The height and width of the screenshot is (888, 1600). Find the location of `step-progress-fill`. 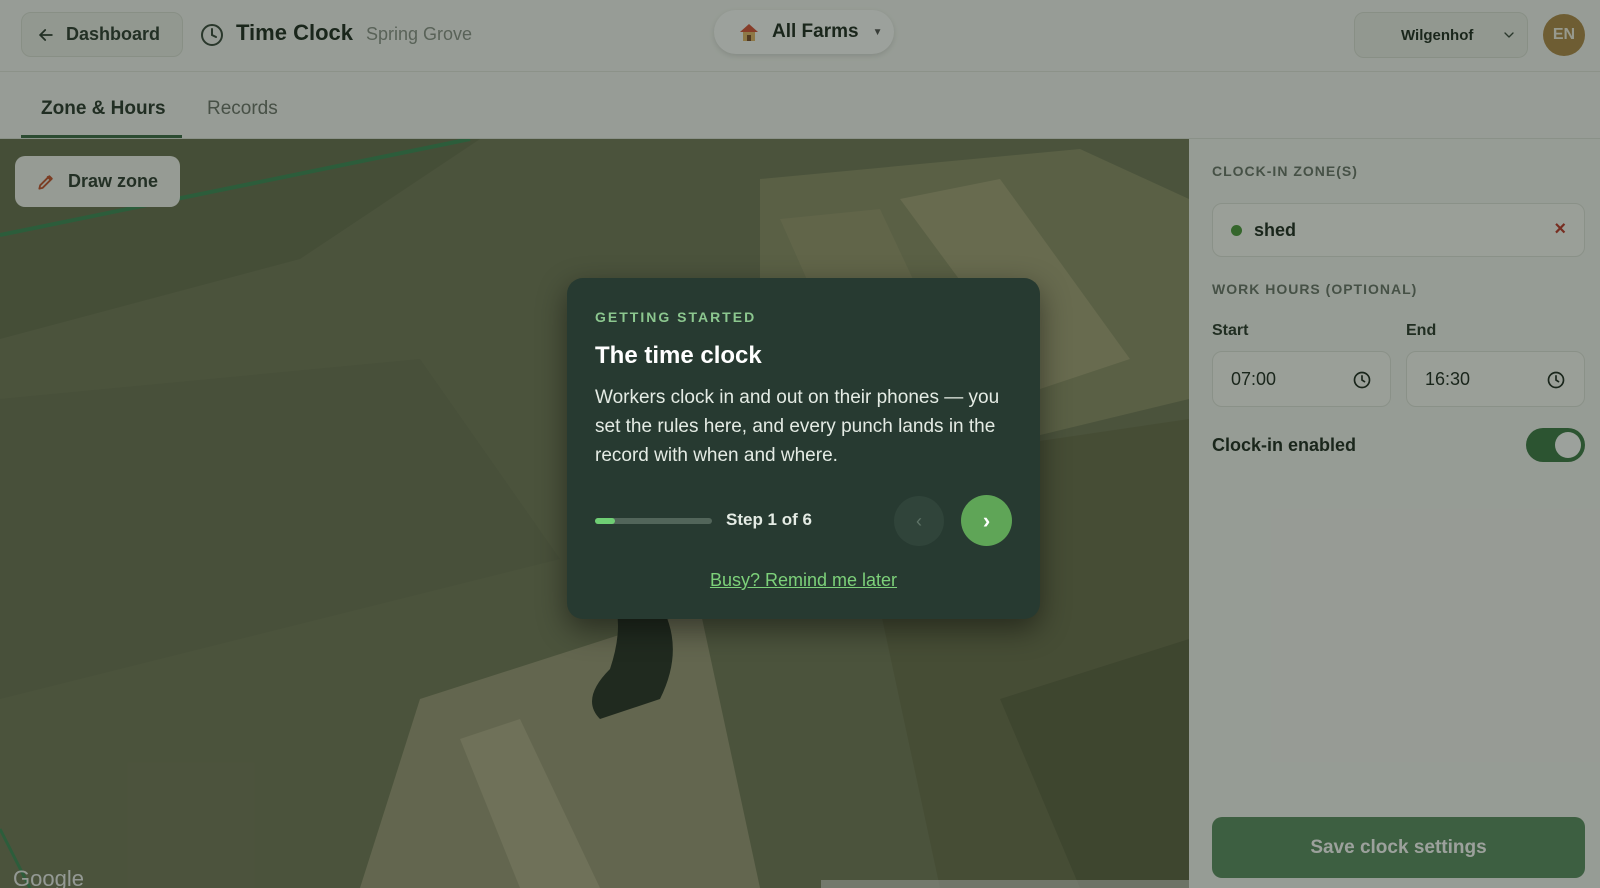

step-progress-fill is located at coordinates (605, 521).